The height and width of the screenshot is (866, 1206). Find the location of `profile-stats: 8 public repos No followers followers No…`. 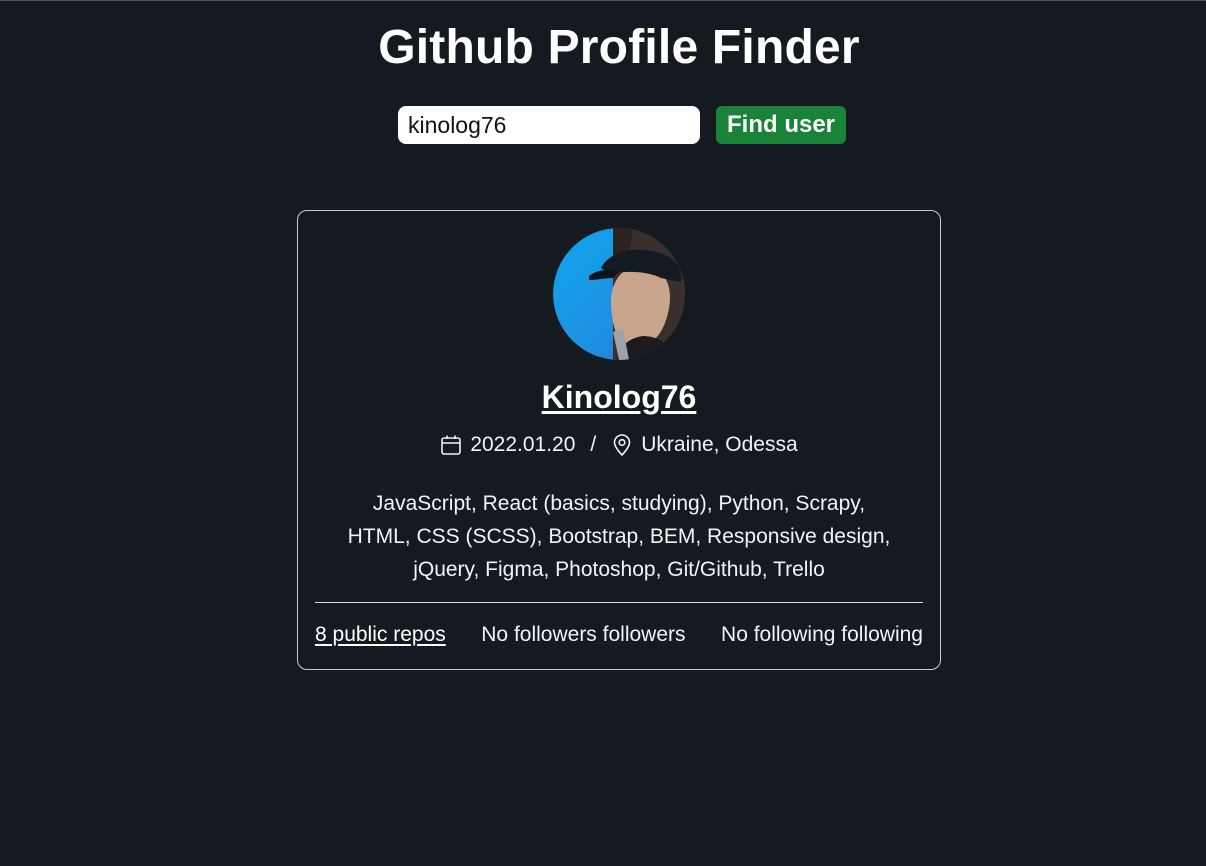

profile-stats: 8 public repos No followers followers No… is located at coordinates (619, 635).